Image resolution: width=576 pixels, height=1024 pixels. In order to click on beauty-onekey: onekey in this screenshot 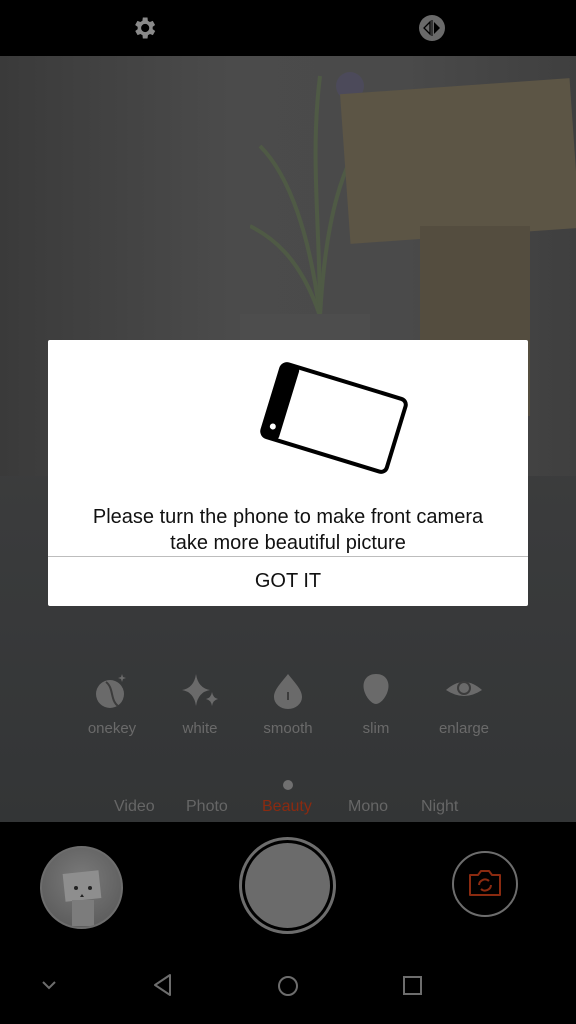, I will do `click(112, 703)`.